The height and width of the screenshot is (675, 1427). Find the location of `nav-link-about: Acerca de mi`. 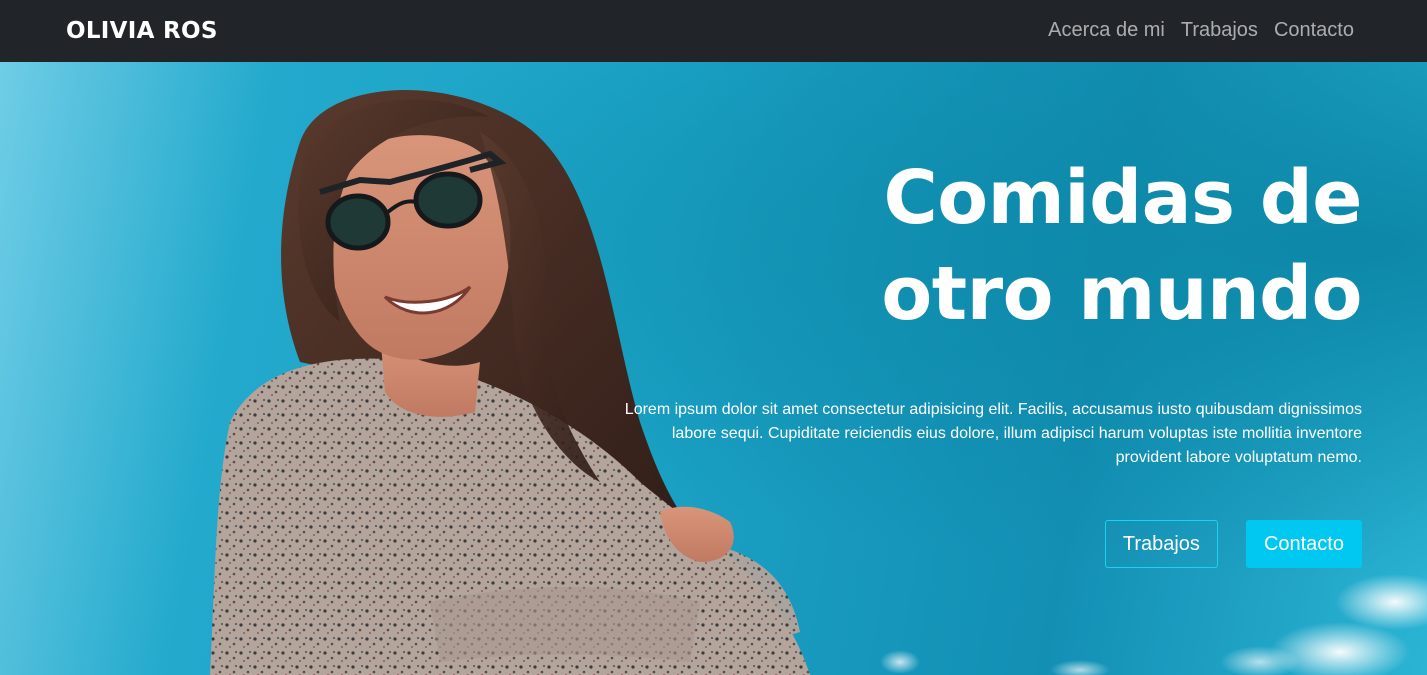

nav-link-about: Acerca de mi is located at coordinates (1106, 30).